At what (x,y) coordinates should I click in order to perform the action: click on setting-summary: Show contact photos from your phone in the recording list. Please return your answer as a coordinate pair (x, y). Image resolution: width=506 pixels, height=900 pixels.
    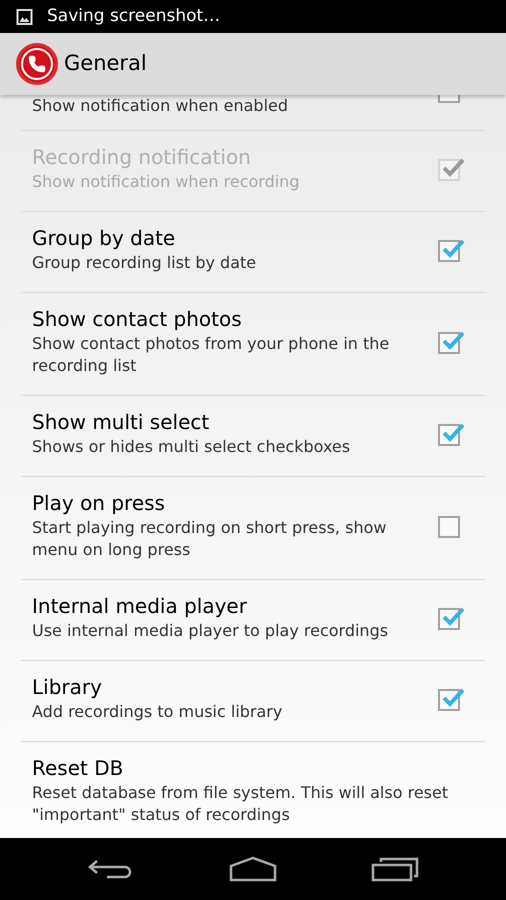
    Looking at the image, I should click on (211, 355).